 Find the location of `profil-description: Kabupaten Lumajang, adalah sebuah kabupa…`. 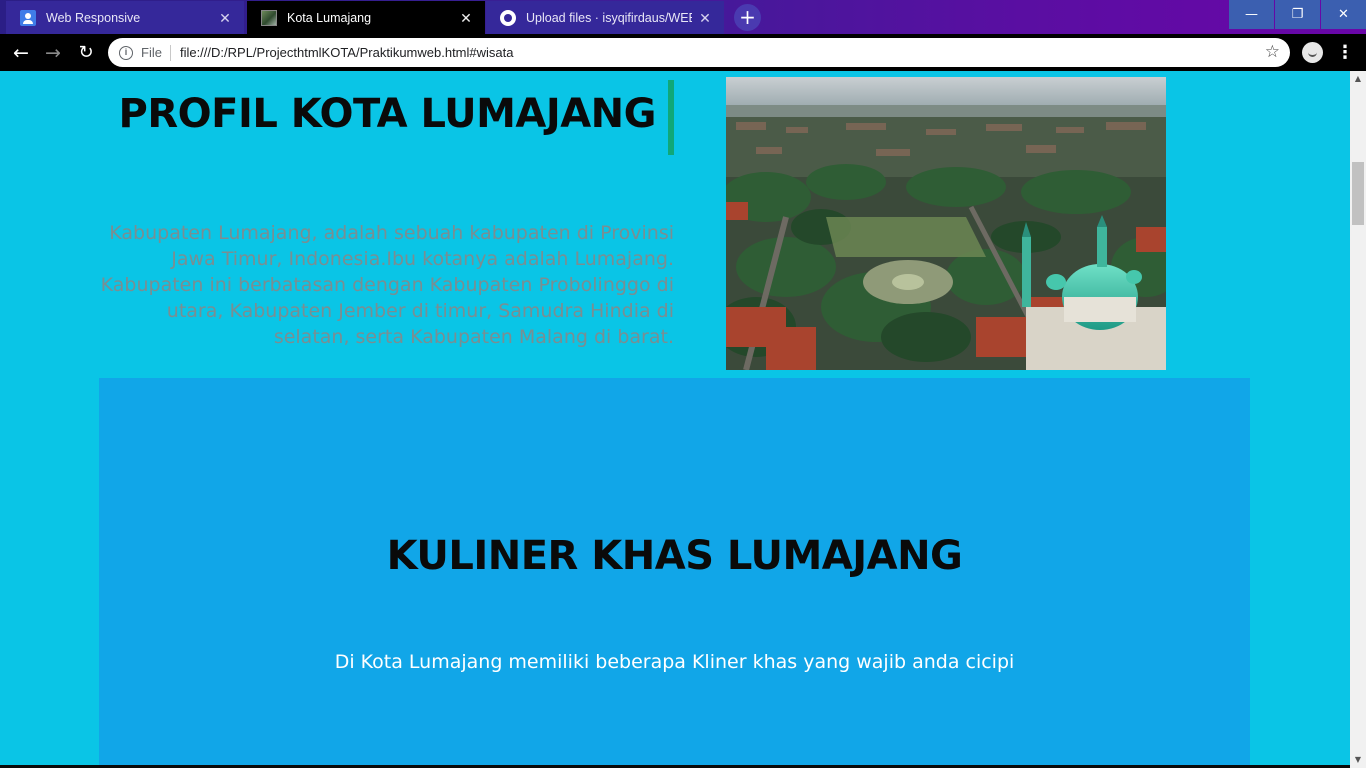

profil-description: Kabupaten Lumajang, adalah sebuah kabupa… is located at coordinates (387, 285).